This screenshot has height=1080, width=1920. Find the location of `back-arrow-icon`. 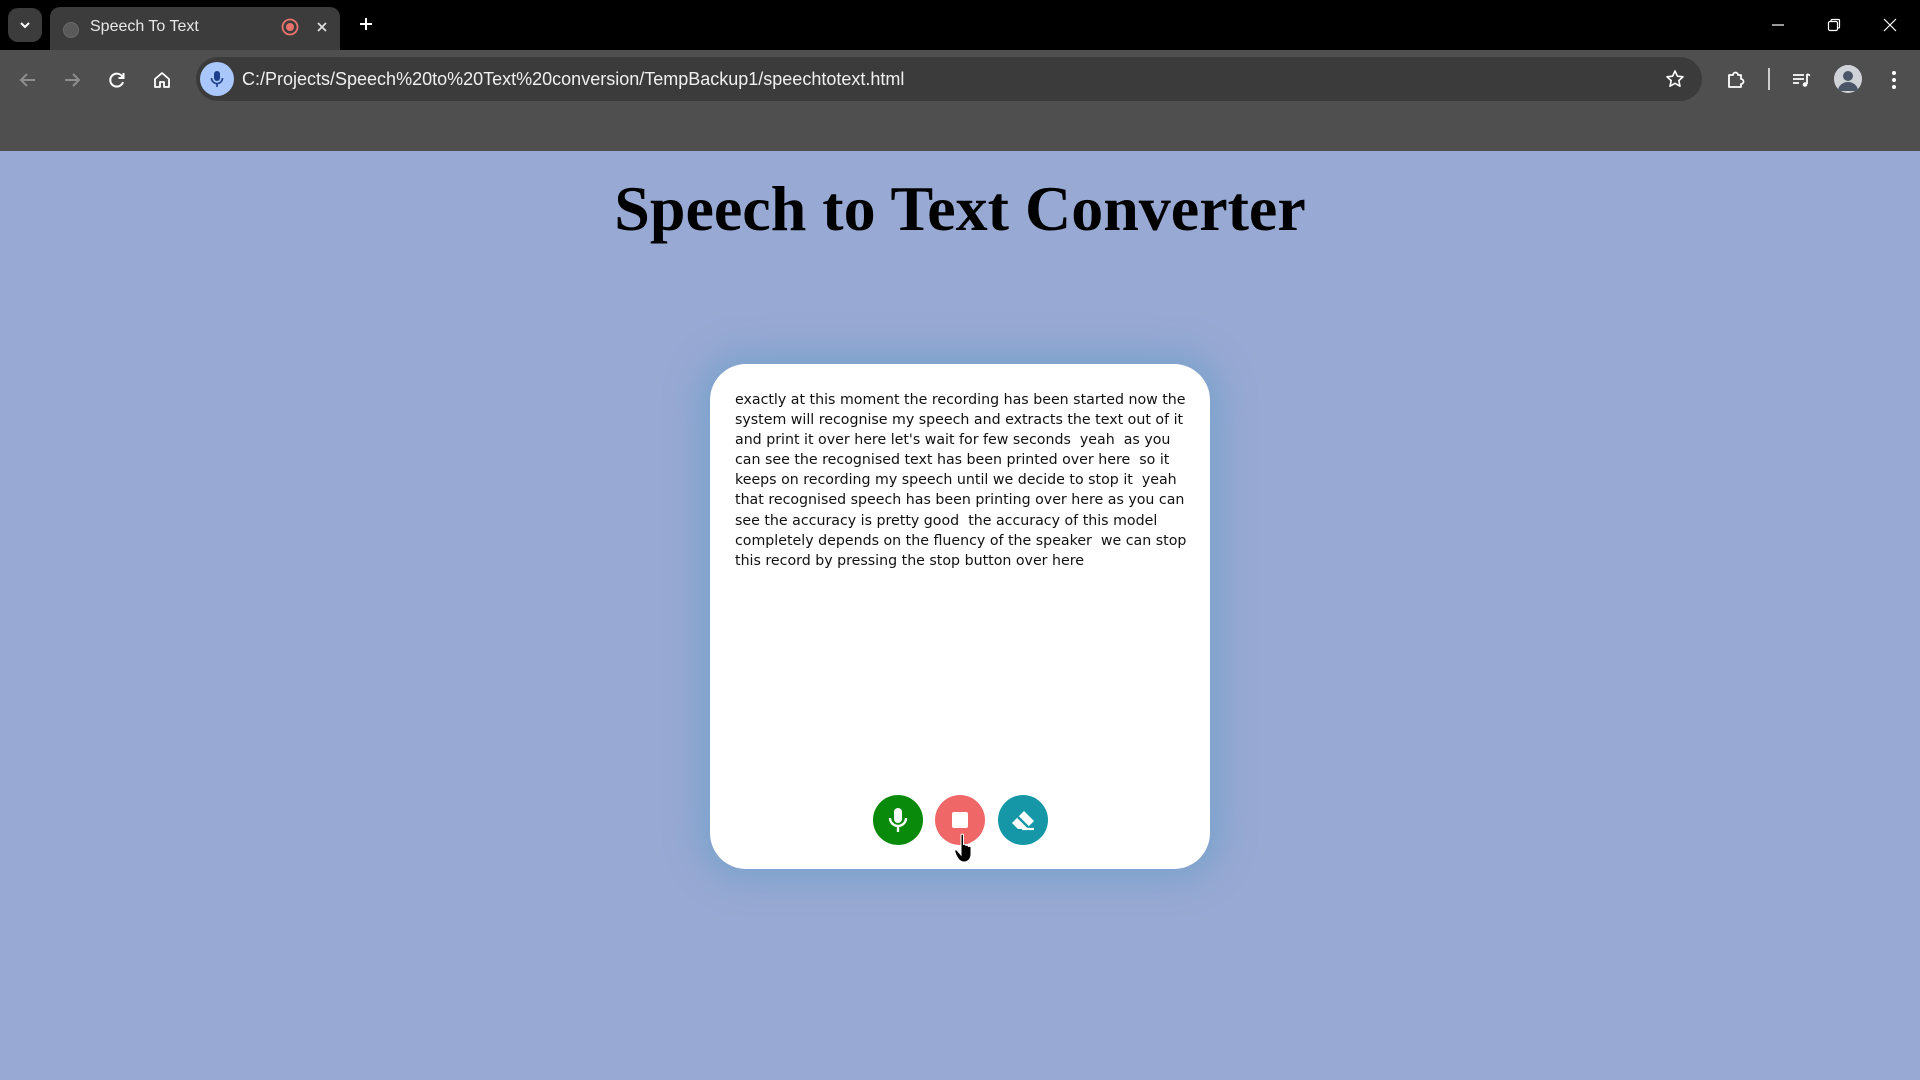

back-arrow-icon is located at coordinates (27, 80).